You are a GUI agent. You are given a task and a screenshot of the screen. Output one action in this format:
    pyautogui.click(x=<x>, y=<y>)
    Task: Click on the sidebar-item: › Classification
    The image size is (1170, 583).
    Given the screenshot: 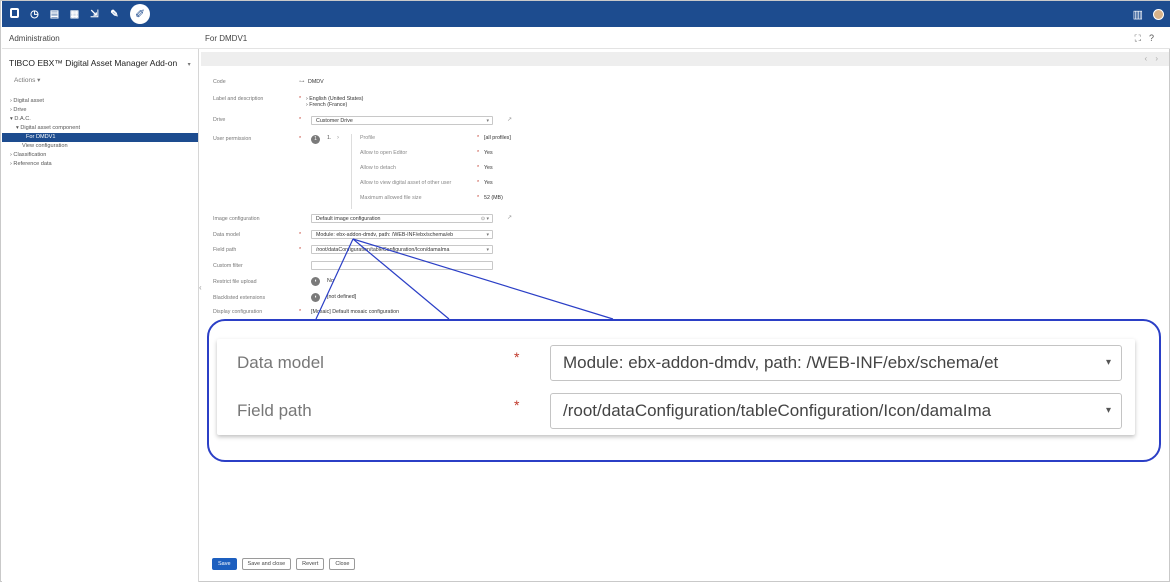 What is the action you would take?
    pyautogui.click(x=100, y=155)
    